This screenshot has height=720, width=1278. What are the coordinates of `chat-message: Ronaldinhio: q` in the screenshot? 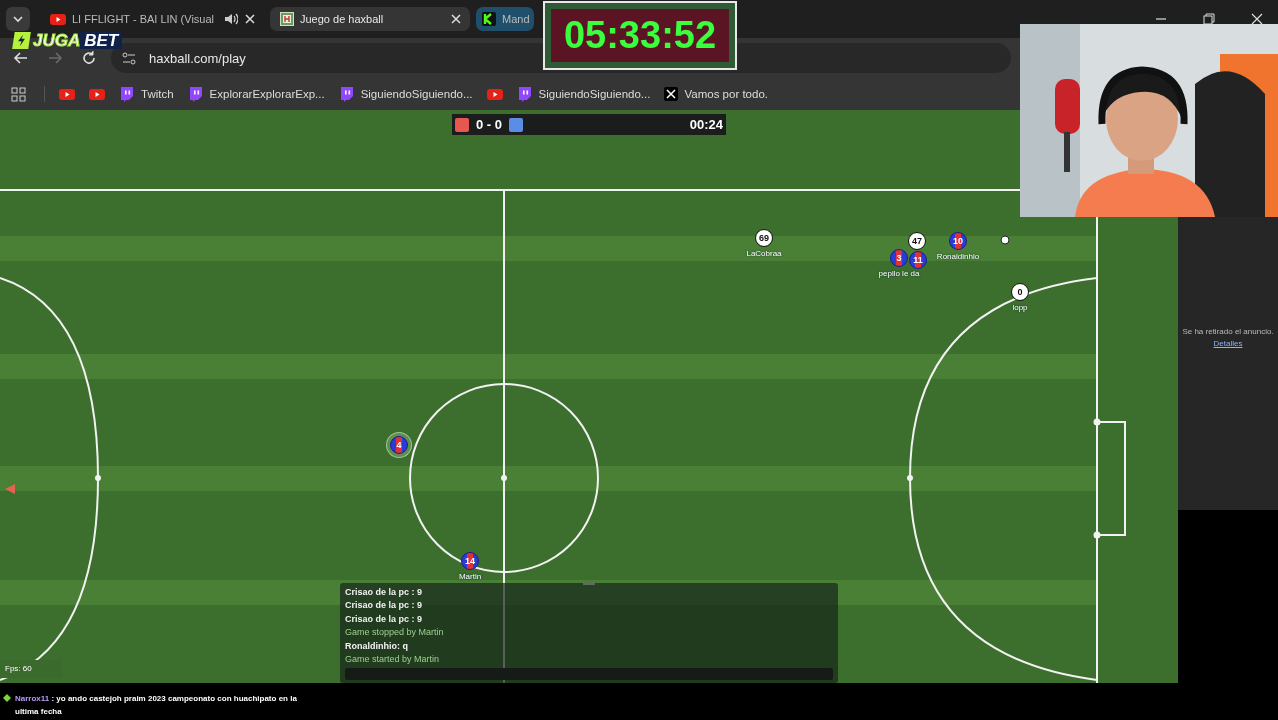 It's located at (377, 646).